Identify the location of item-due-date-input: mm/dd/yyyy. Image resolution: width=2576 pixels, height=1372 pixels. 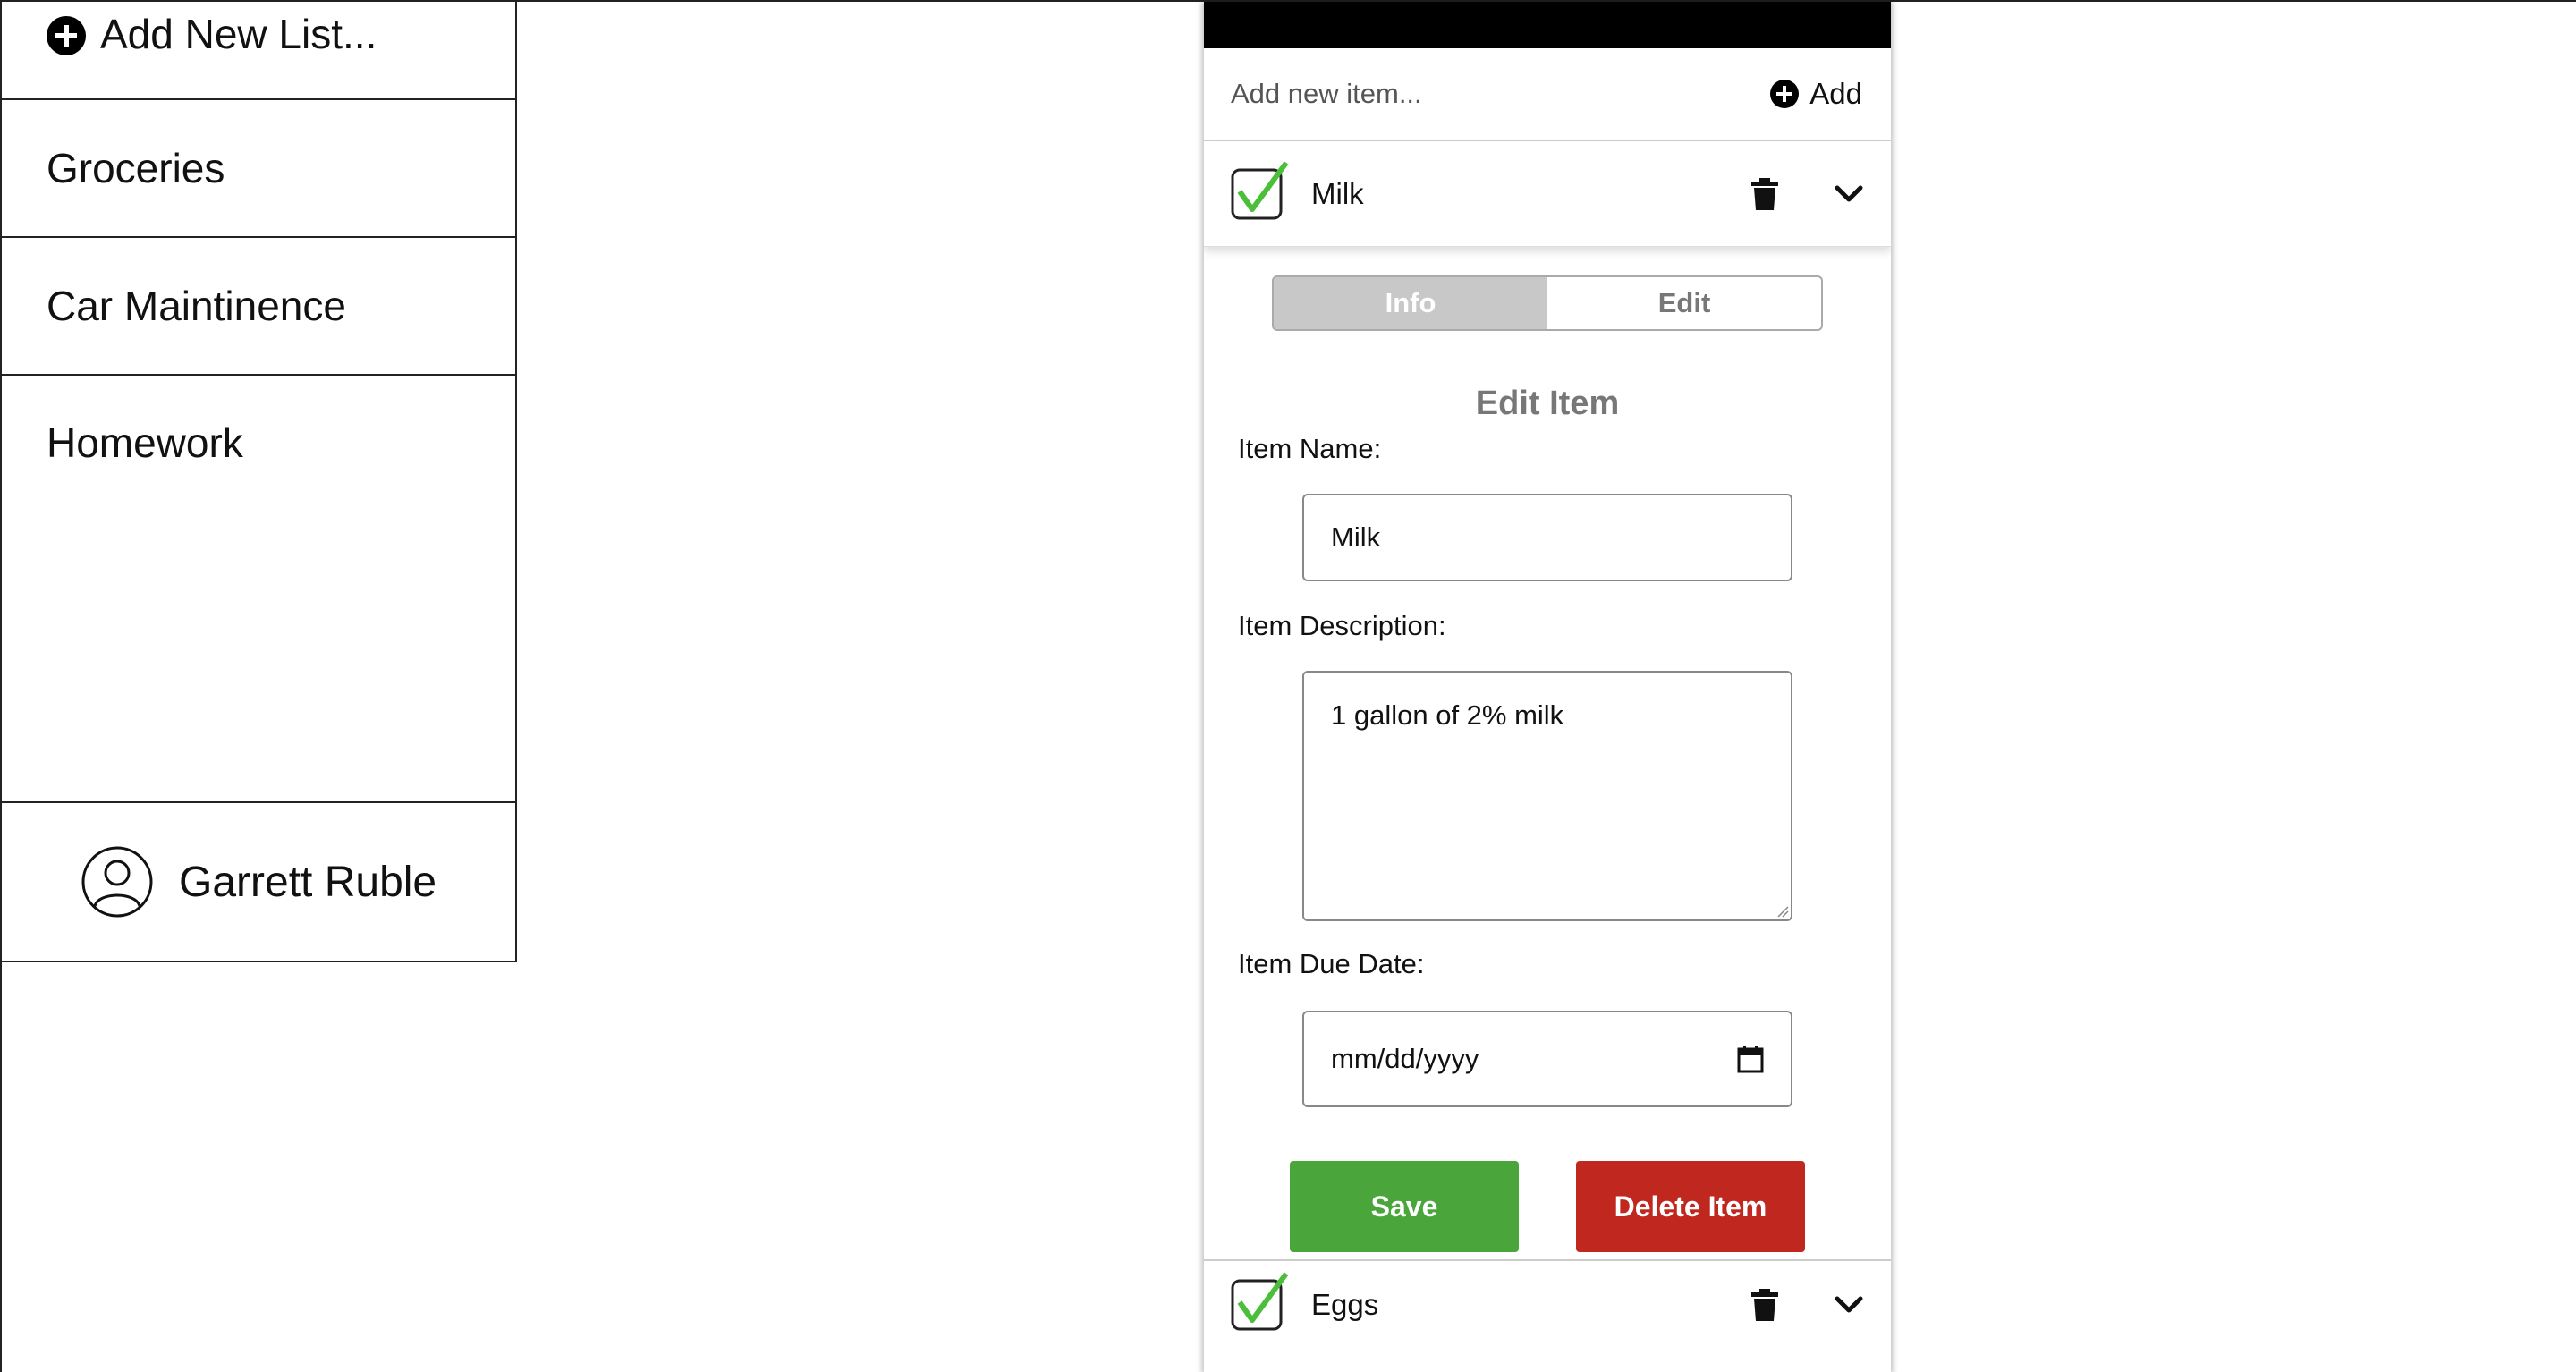
(1547, 1059).